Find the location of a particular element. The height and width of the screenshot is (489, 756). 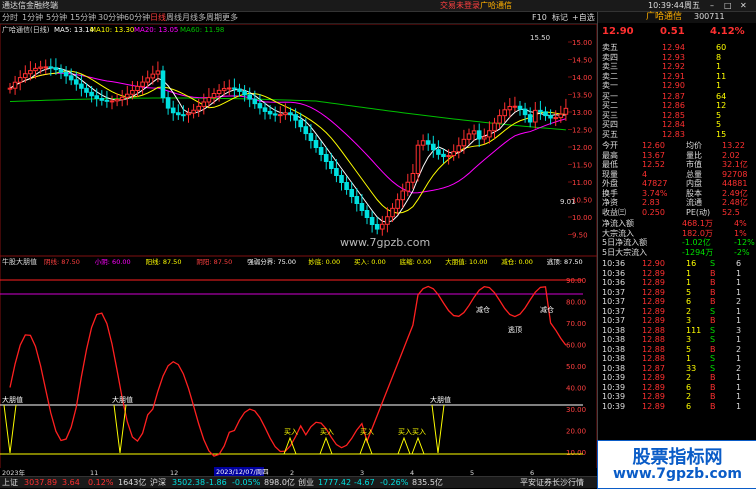

period-tab: 分时 is located at coordinates (10, 17).